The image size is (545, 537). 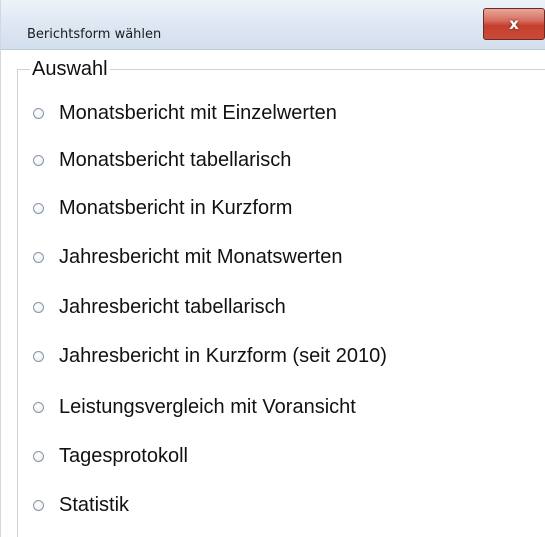 I want to click on option-tagesprotokoll: Tagesprotokoll, so click(x=110, y=456).